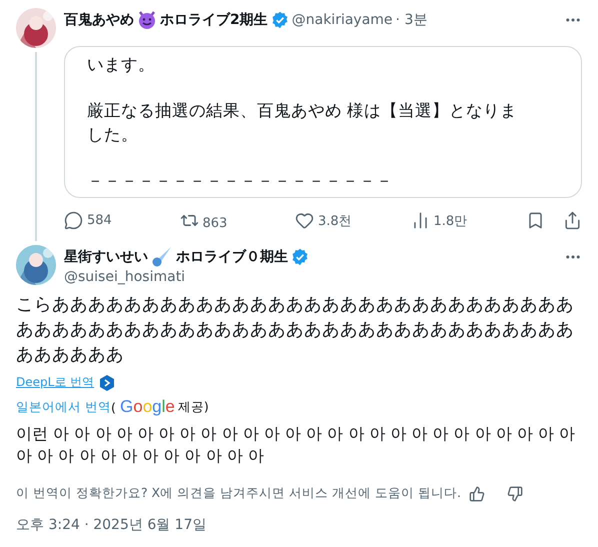 The width and height of the screenshot is (598, 547). I want to click on action-count: 3.8천, so click(335, 221).